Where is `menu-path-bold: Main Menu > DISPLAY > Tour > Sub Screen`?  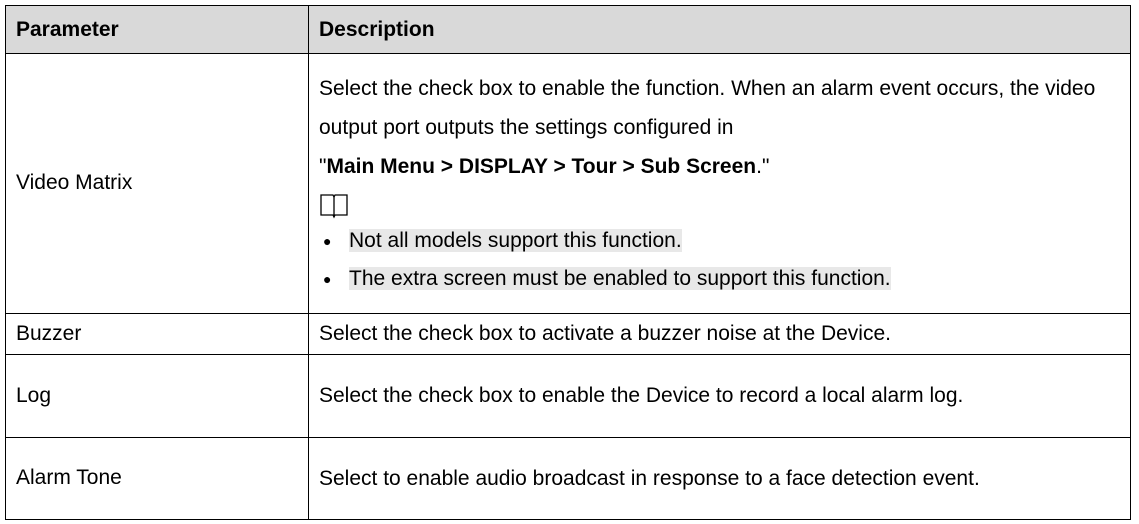 menu-path-bold: Main Menu > DISPLAY > Tour > Sub Screen is located at coordinates (541, 166).